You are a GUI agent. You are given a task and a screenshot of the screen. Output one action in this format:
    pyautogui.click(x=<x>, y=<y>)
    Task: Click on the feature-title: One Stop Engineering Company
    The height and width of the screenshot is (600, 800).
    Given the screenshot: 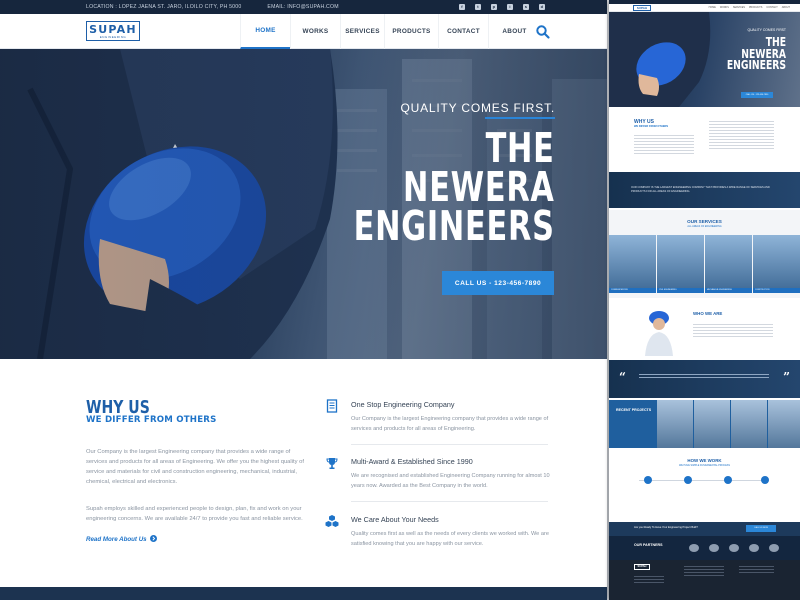 What is the action you would take?
    pyautogui.click(x=403, y=404)
    